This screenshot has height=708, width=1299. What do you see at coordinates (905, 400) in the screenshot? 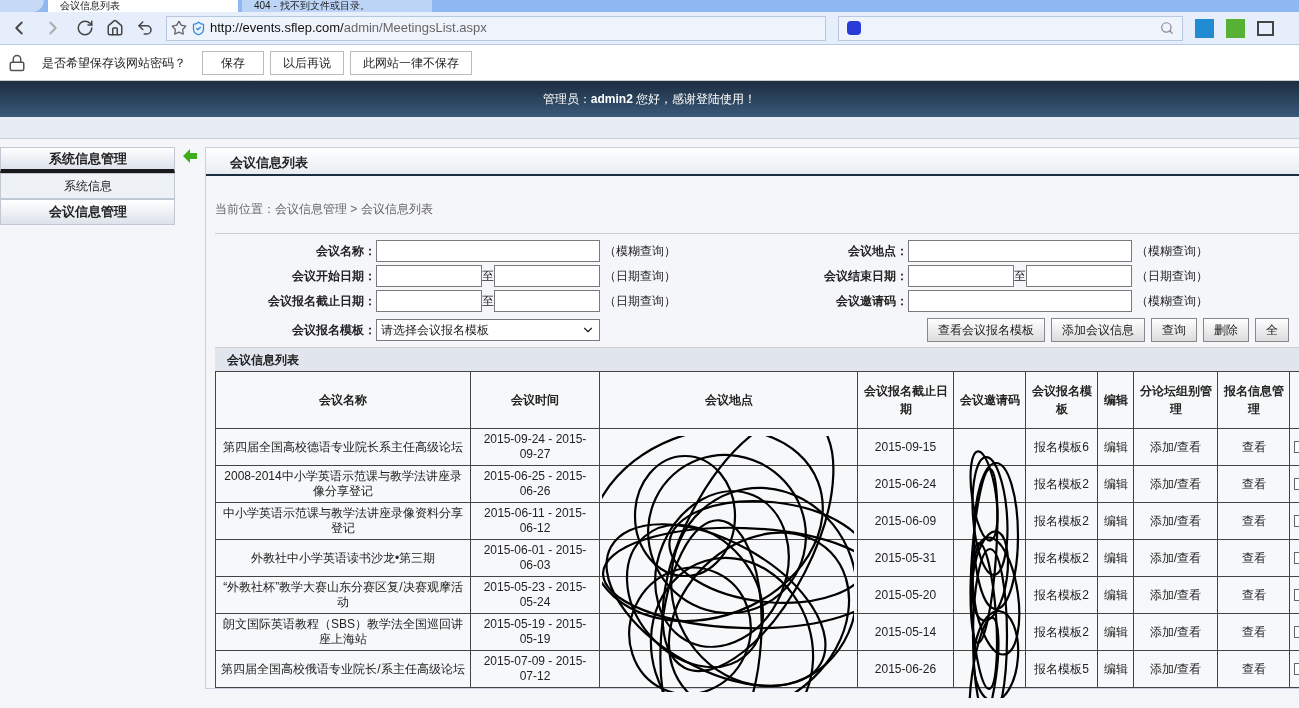
I see `column-header: 会议报名截止日期` at bounding box center [905, 400].